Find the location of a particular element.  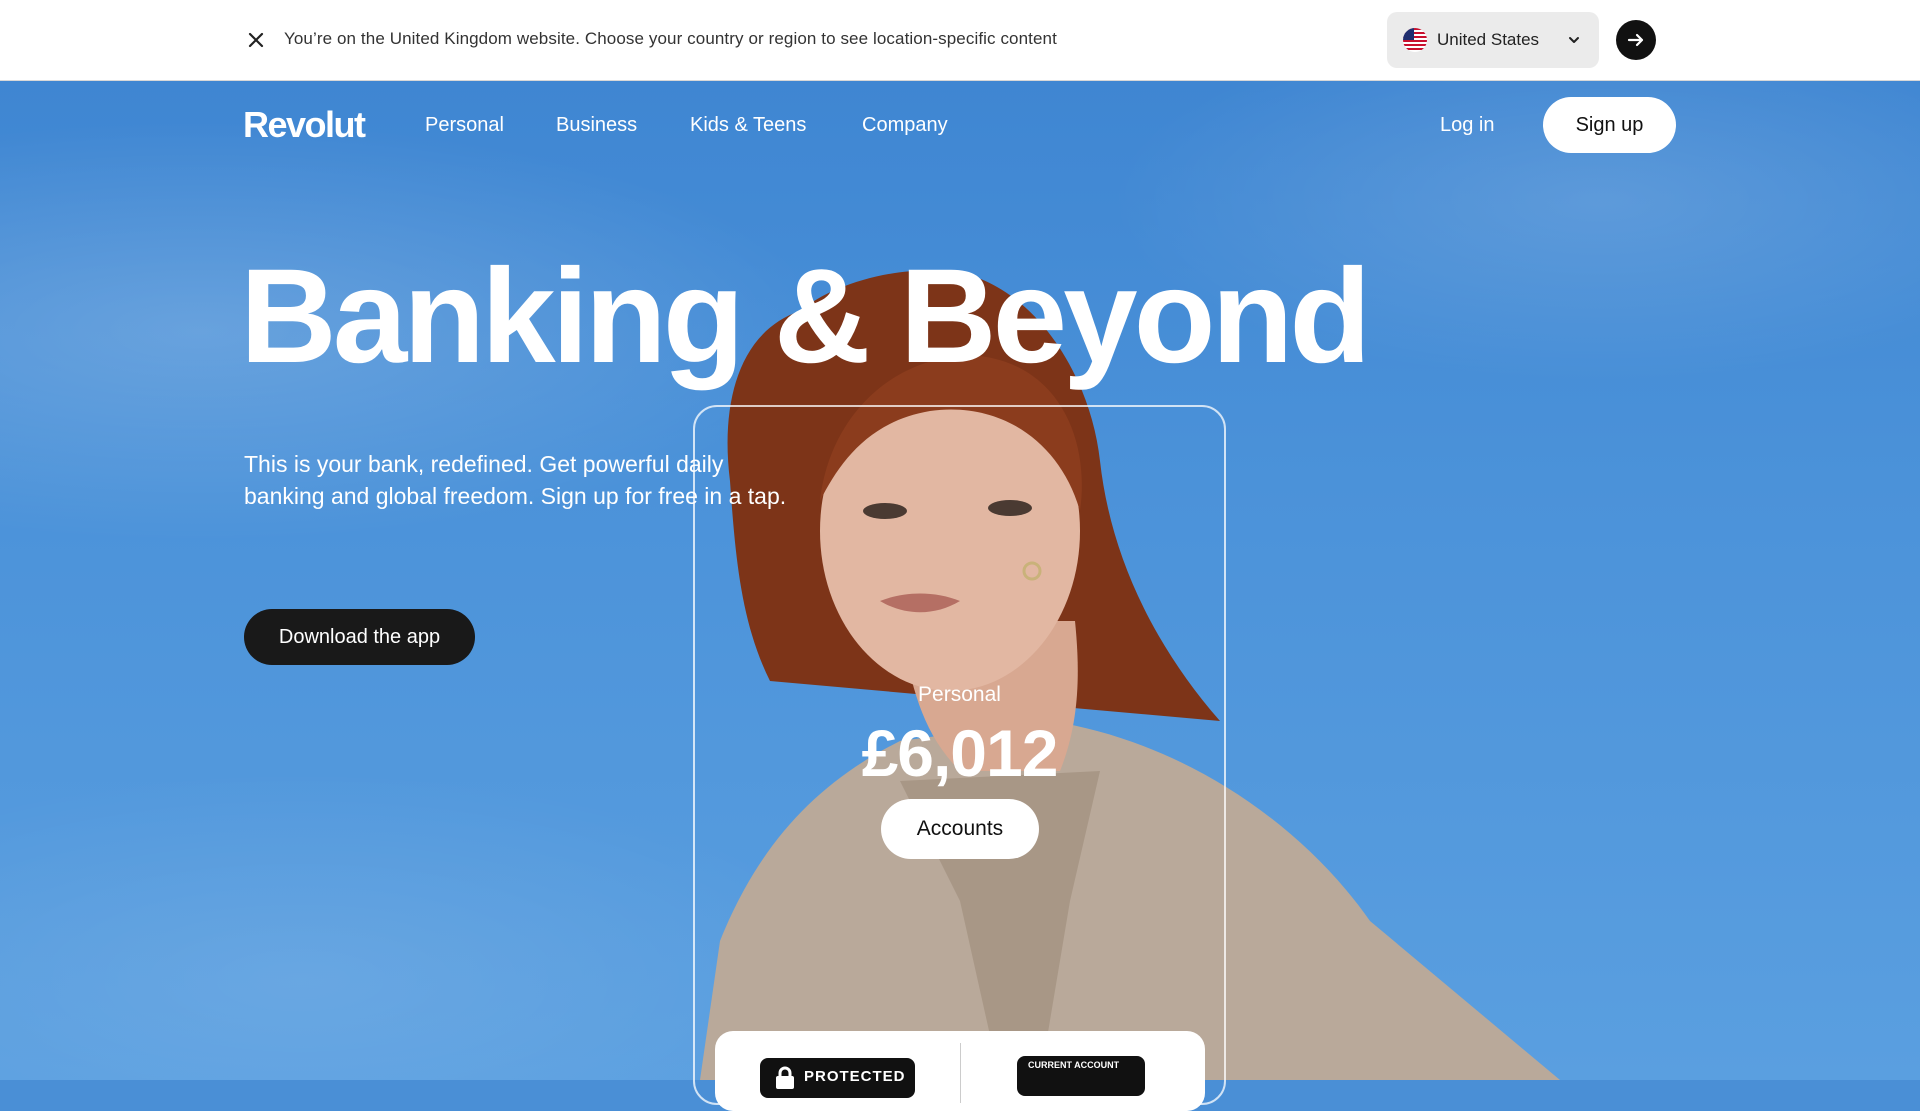

us-flag-icon is located at coordinates (1415, 40).